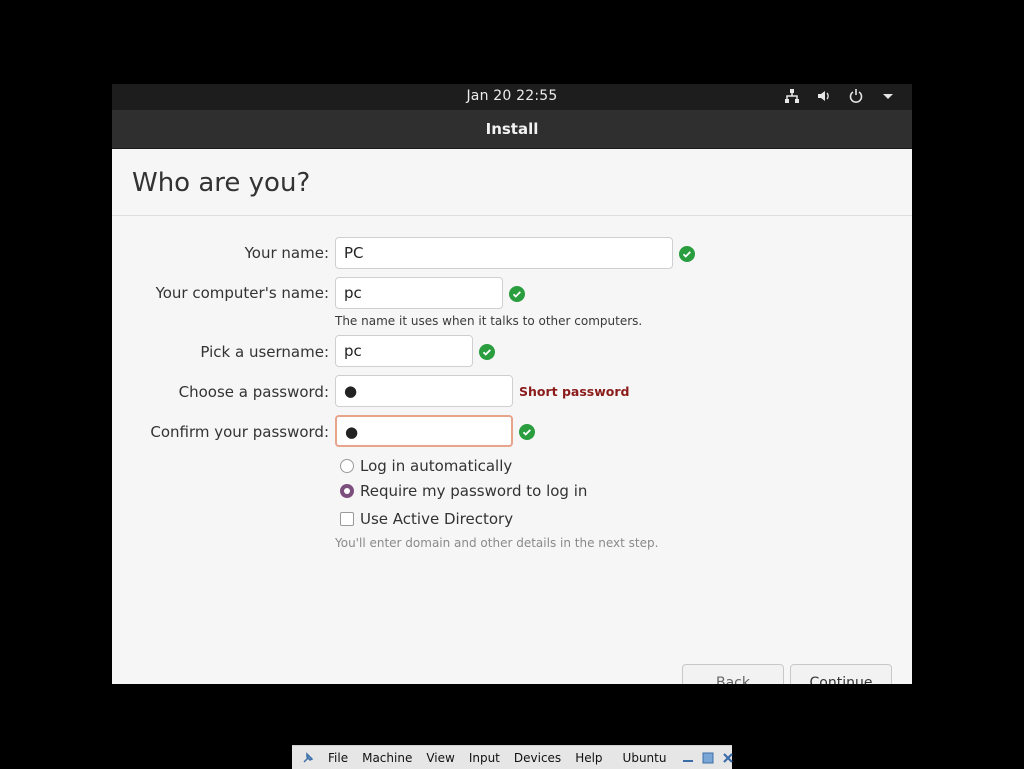  I want to click on back-button: Back, so click(733, 674).